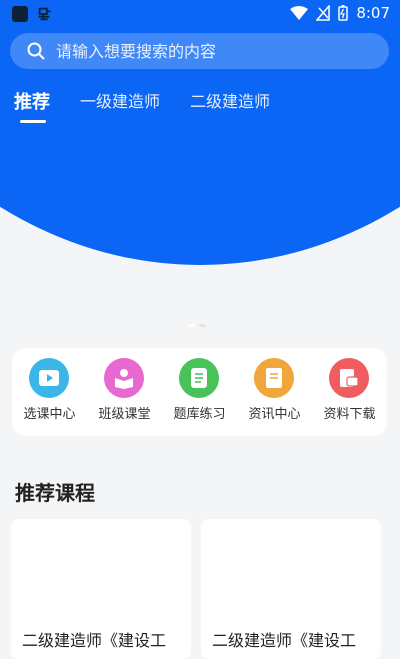 This screenshot has width=400, height=659. What do you see at coordinates (200, 14) in the screenshot?
I see `status-bar: 8:07` at bounding box center [200, 14].